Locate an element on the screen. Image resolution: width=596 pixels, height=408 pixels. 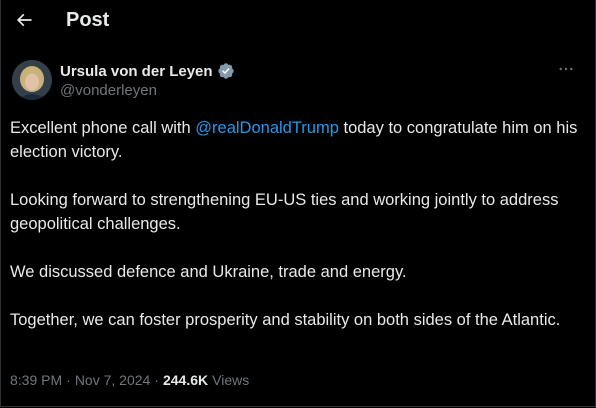
more-options-button is located at coordinates (566, 71).